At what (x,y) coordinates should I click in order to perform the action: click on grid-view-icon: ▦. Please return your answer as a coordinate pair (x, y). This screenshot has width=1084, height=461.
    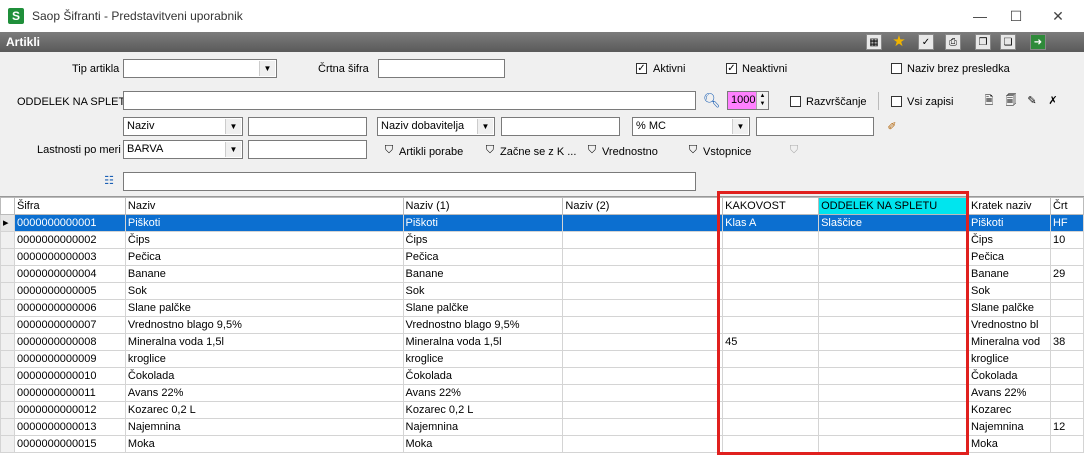
    Looking at the image, I should click on (874, 42).